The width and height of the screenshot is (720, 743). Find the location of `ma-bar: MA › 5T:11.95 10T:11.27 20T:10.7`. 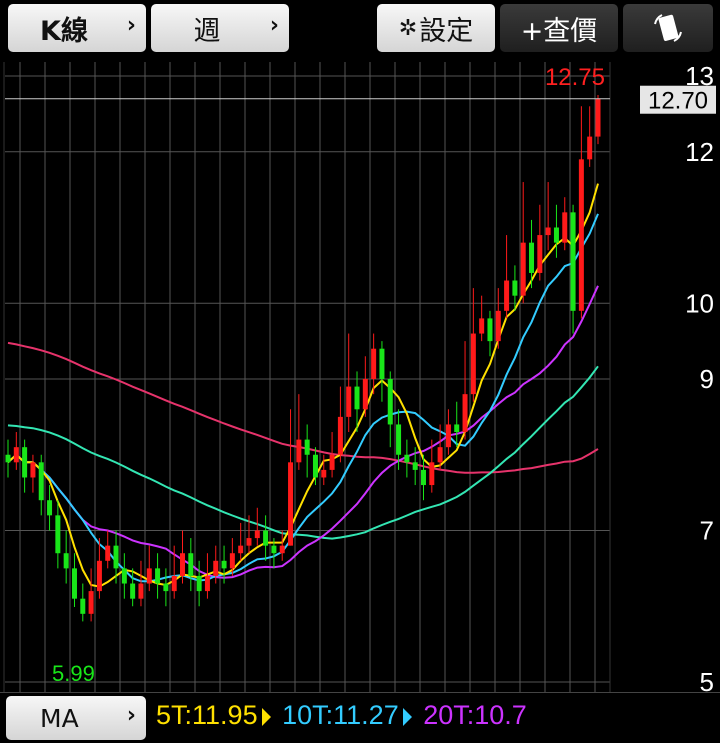

ma-bar: MA › 5T:11.95 10T:11.27 20T:10.7 is located at coordinates (360, 717).